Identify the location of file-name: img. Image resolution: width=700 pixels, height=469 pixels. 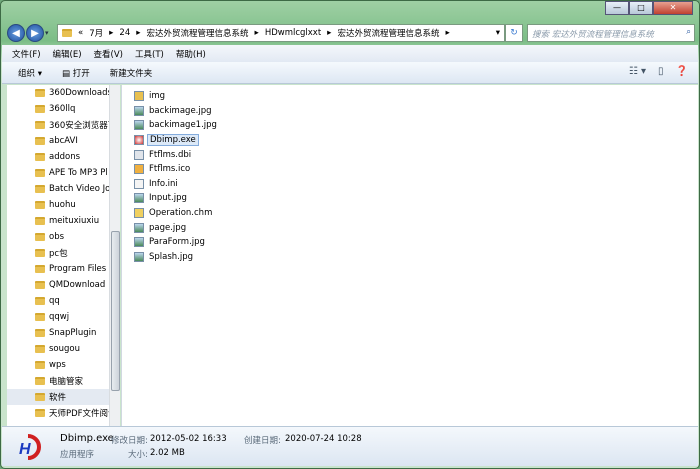
(157, 96).